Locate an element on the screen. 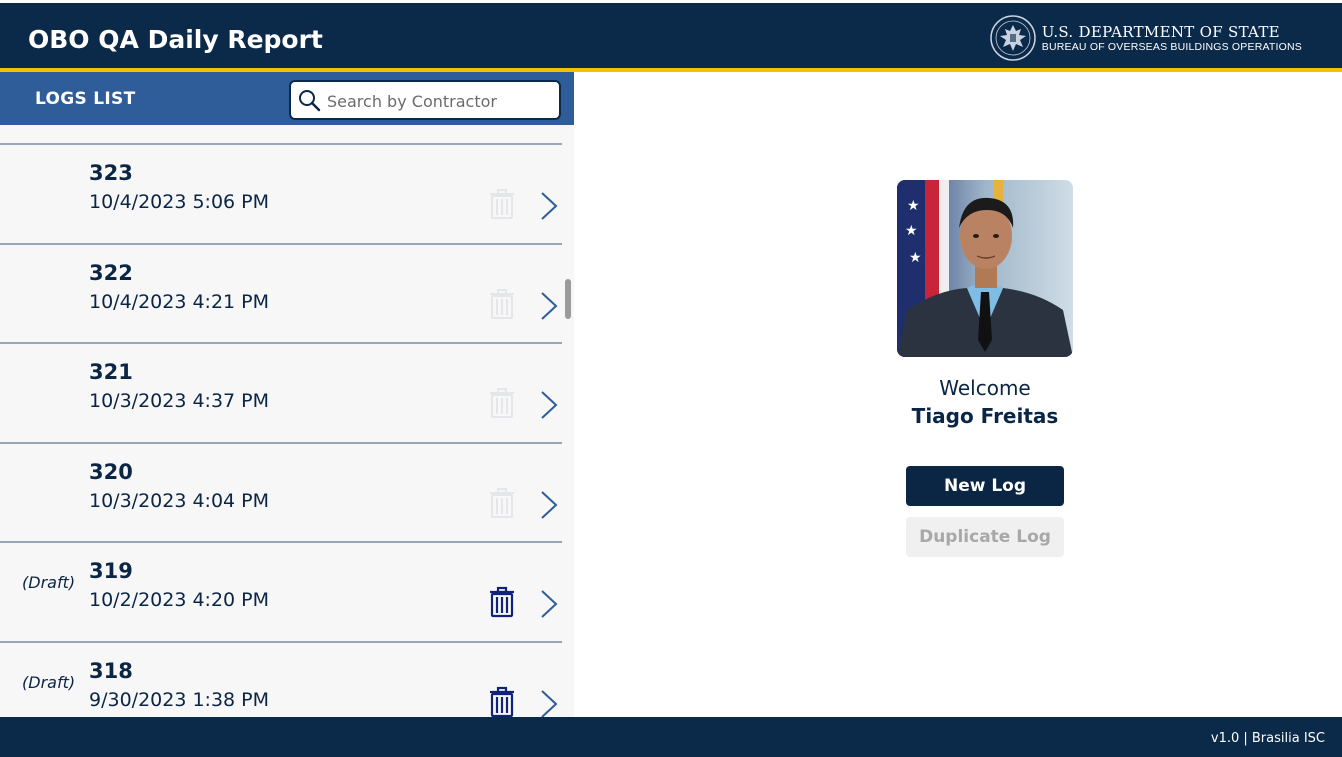 The height and width of the screenshot is (757, 1342). duplicate-log-button: Duplicate Log is located at coordinates (985, 537).